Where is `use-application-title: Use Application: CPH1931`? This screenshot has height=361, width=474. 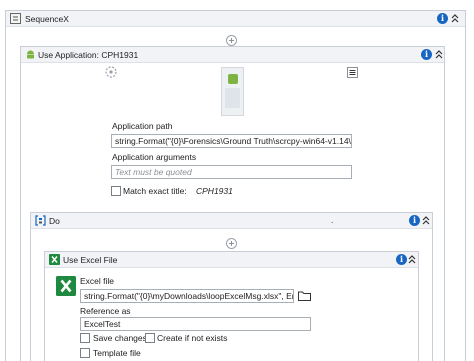 use-application-title: Use Application: CPH1931 is located at coordinates (88, 55).